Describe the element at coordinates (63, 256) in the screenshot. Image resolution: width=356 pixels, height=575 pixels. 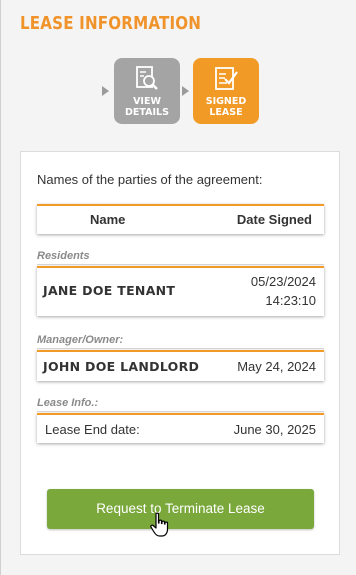
I see `section-label-residents: Residents` at that location.